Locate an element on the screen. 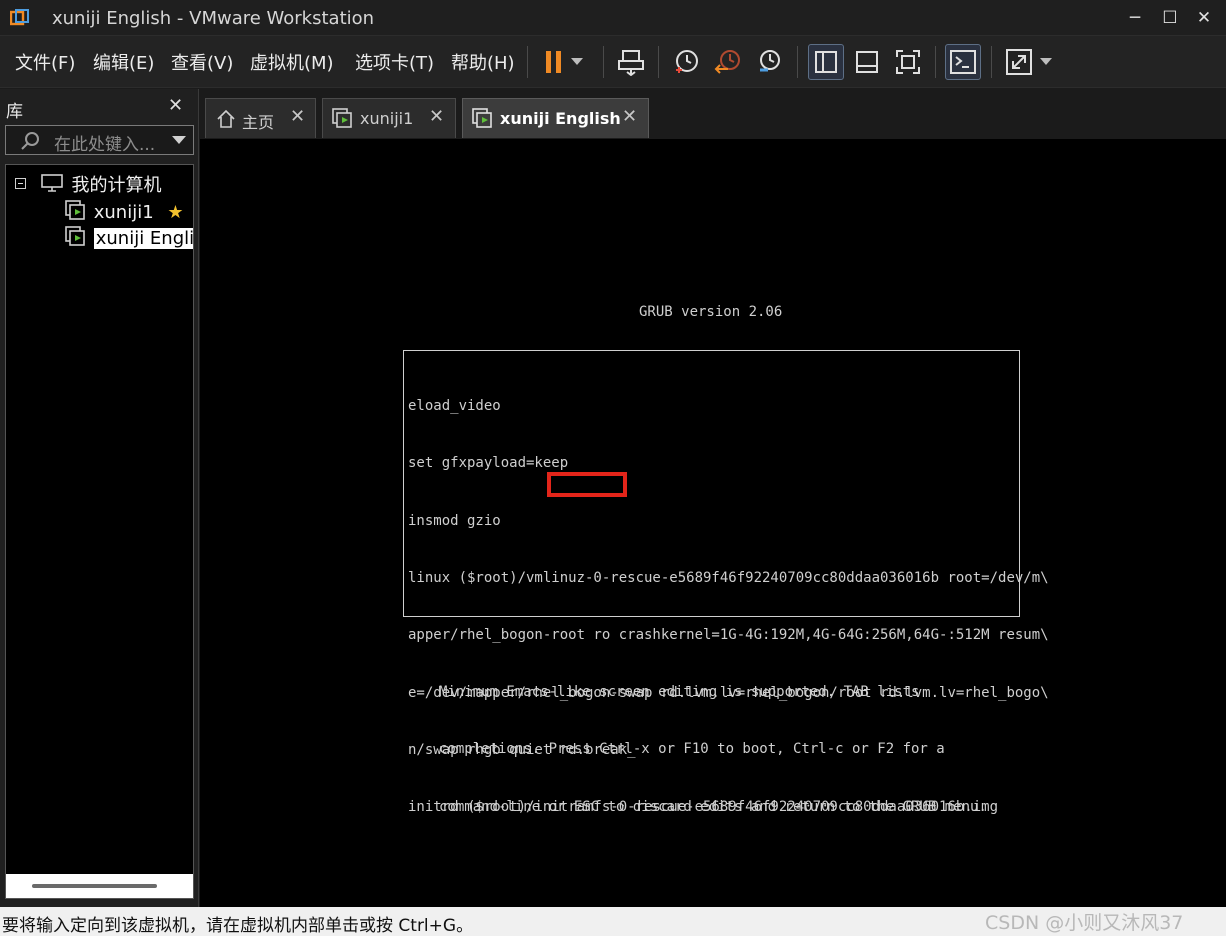 The image size is (1226, 936). rd-break-highlight-box is located at coordinates (587, 484).